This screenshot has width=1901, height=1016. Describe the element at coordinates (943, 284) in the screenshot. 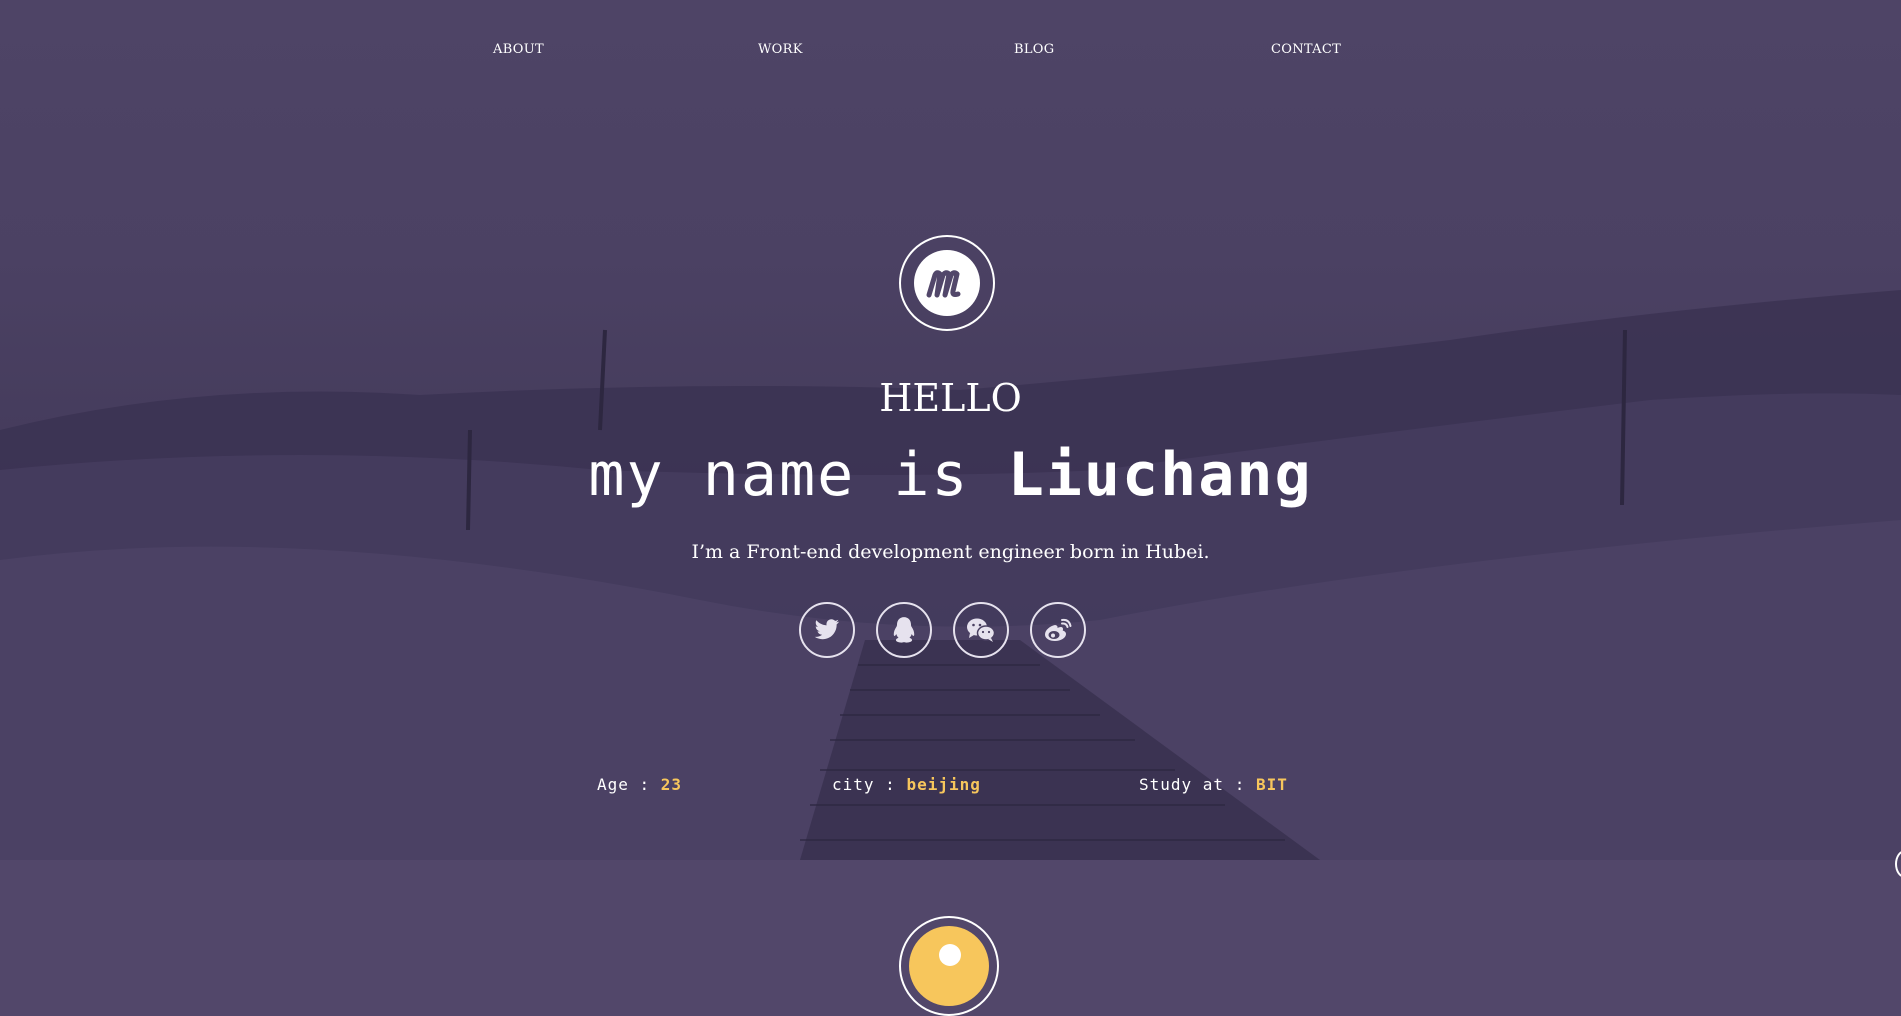

I see `logo-m-icon` at that location.